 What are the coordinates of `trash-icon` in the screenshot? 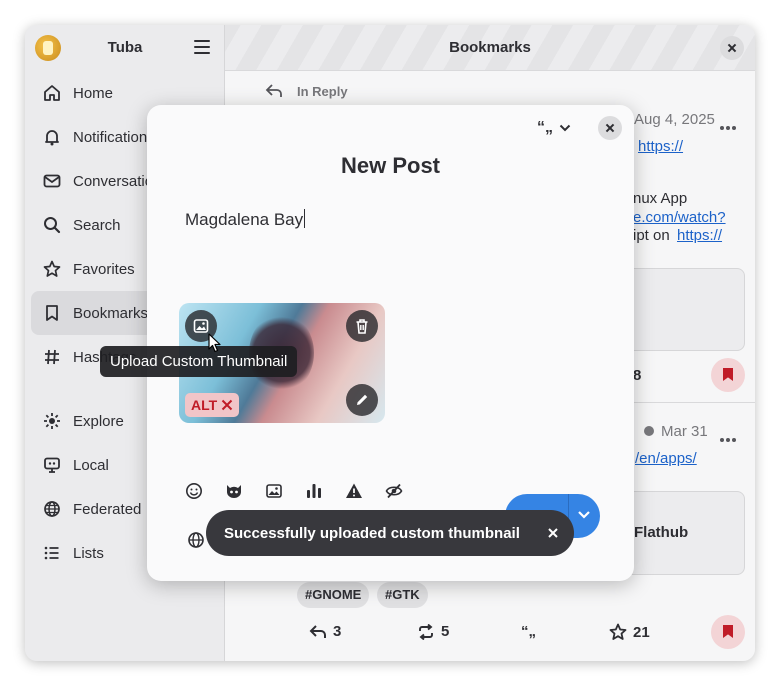 It's located at (362, 326).